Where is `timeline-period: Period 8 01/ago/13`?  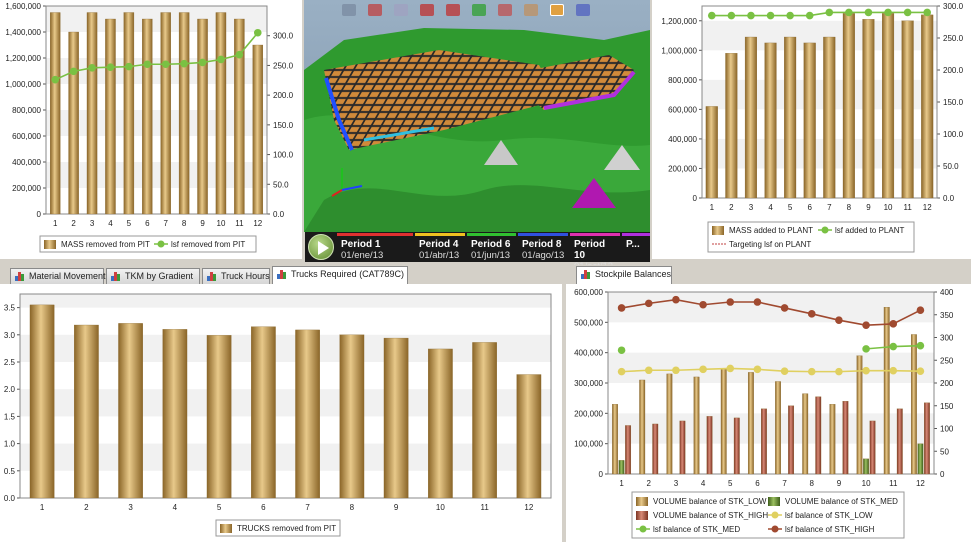 timeline-period: Period 8 01/ago/13 is located at coordinates (543, 247).